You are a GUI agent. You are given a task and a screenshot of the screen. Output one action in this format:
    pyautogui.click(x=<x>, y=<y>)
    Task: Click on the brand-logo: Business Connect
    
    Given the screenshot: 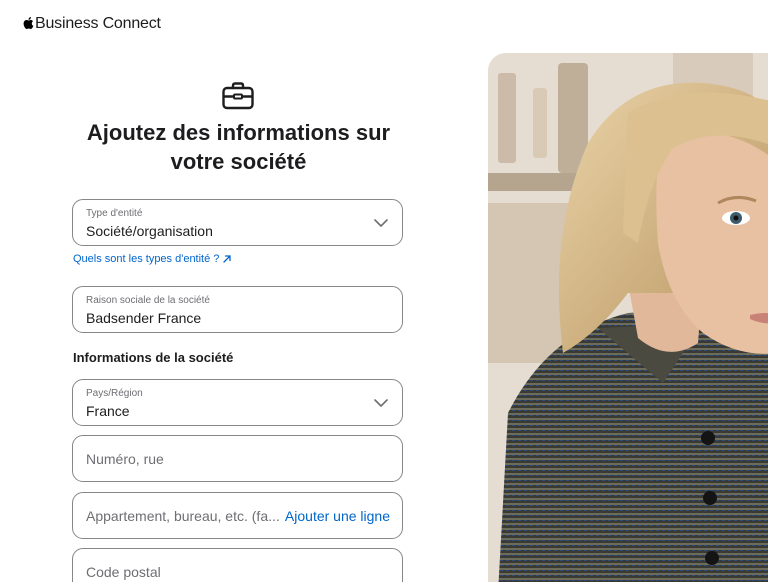 What is the action you would take?
    pyautogui.click(x=91, y=24)
    